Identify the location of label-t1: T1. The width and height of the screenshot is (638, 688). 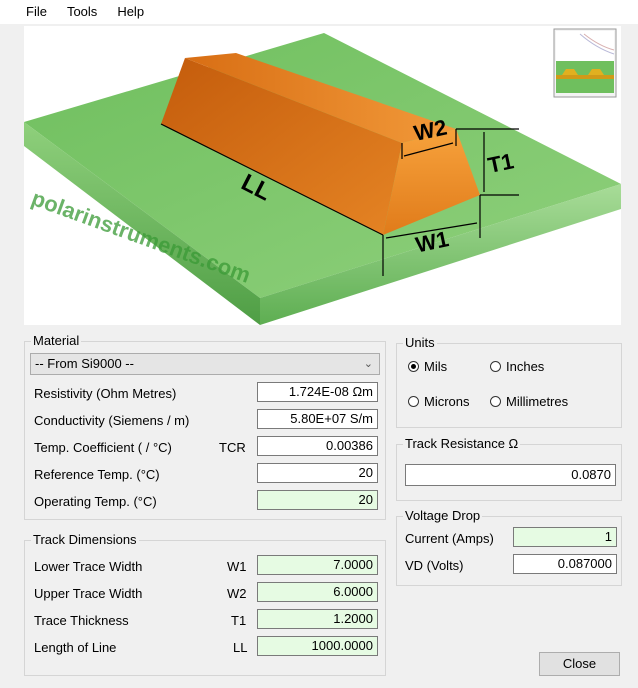
(501, 163).